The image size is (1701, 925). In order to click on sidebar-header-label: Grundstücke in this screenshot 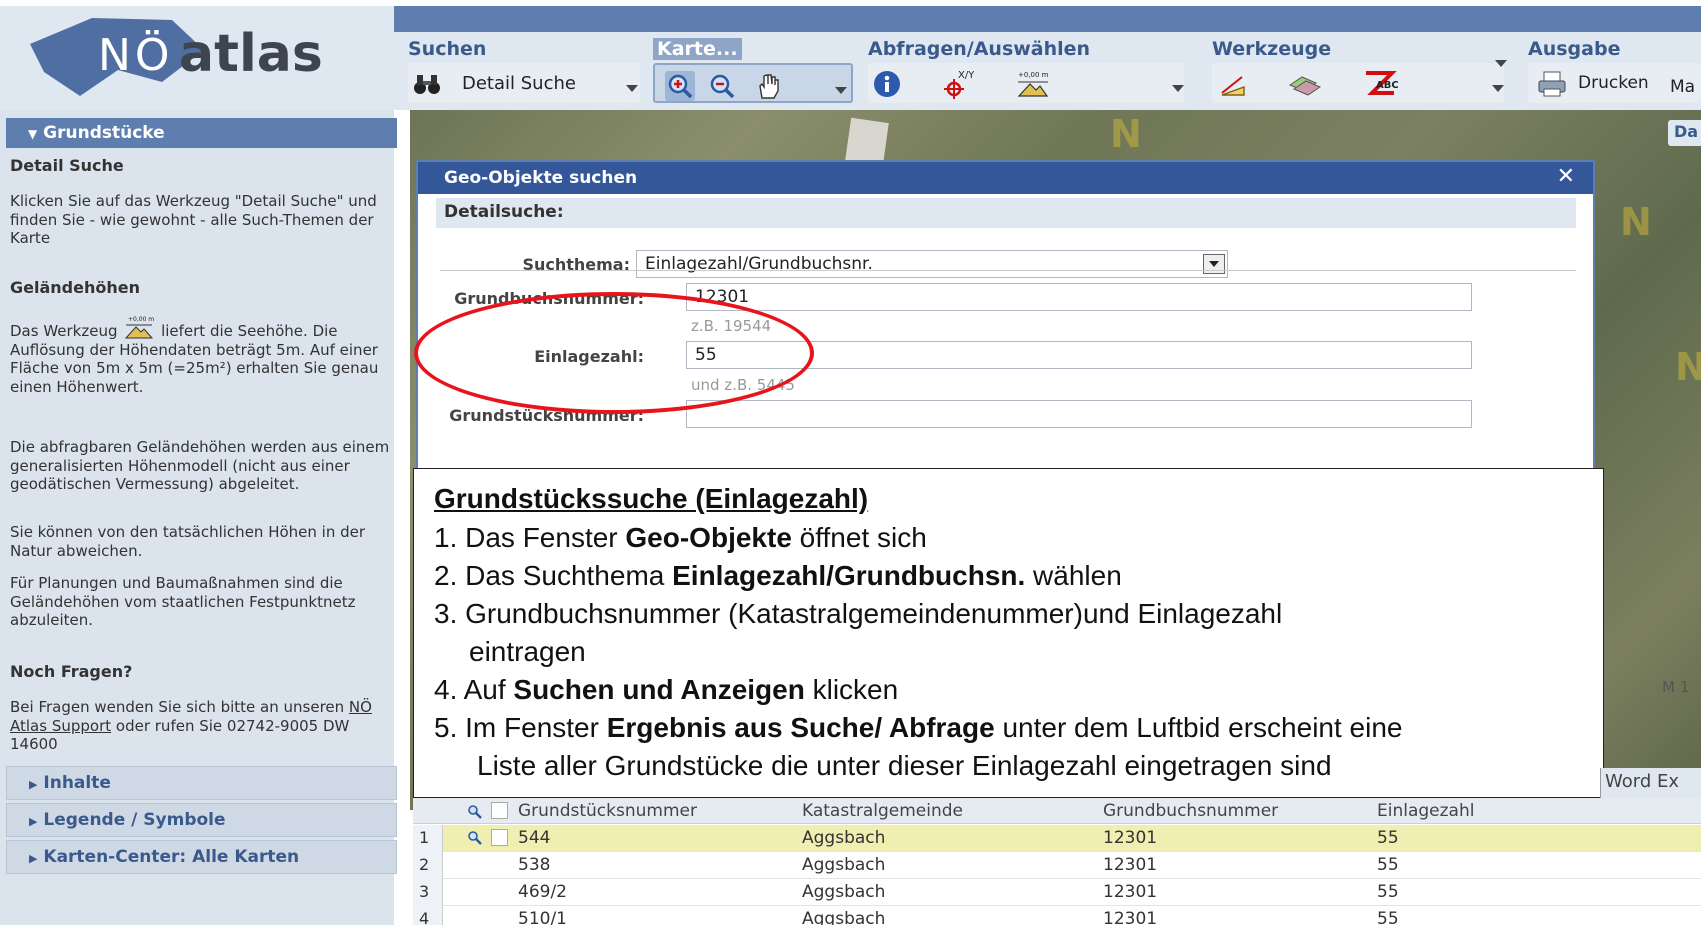, I will do `click(104, 133)`.